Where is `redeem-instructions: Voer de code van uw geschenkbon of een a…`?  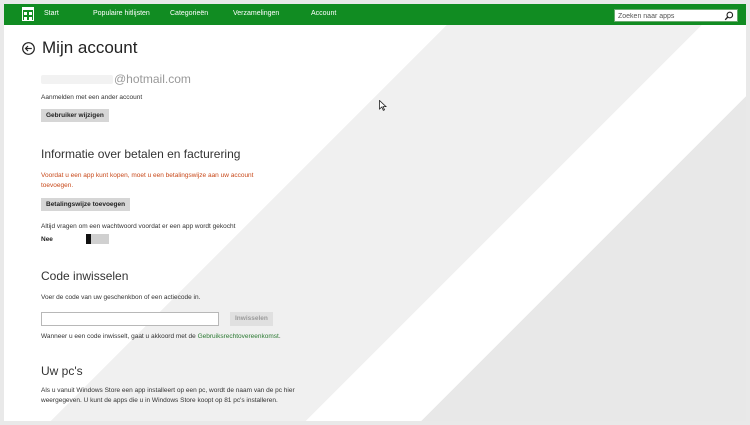 redeem-instructions: Voer de code van uw geschenkbon of een a… is located at coordinates (121, 297).